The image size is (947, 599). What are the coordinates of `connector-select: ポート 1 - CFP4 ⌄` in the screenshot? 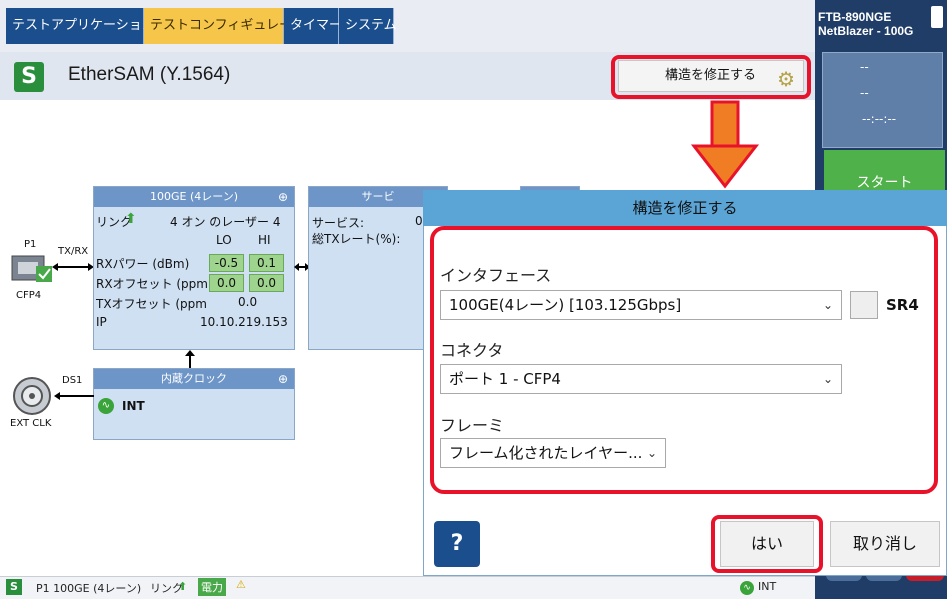 It's located at (641, 379).